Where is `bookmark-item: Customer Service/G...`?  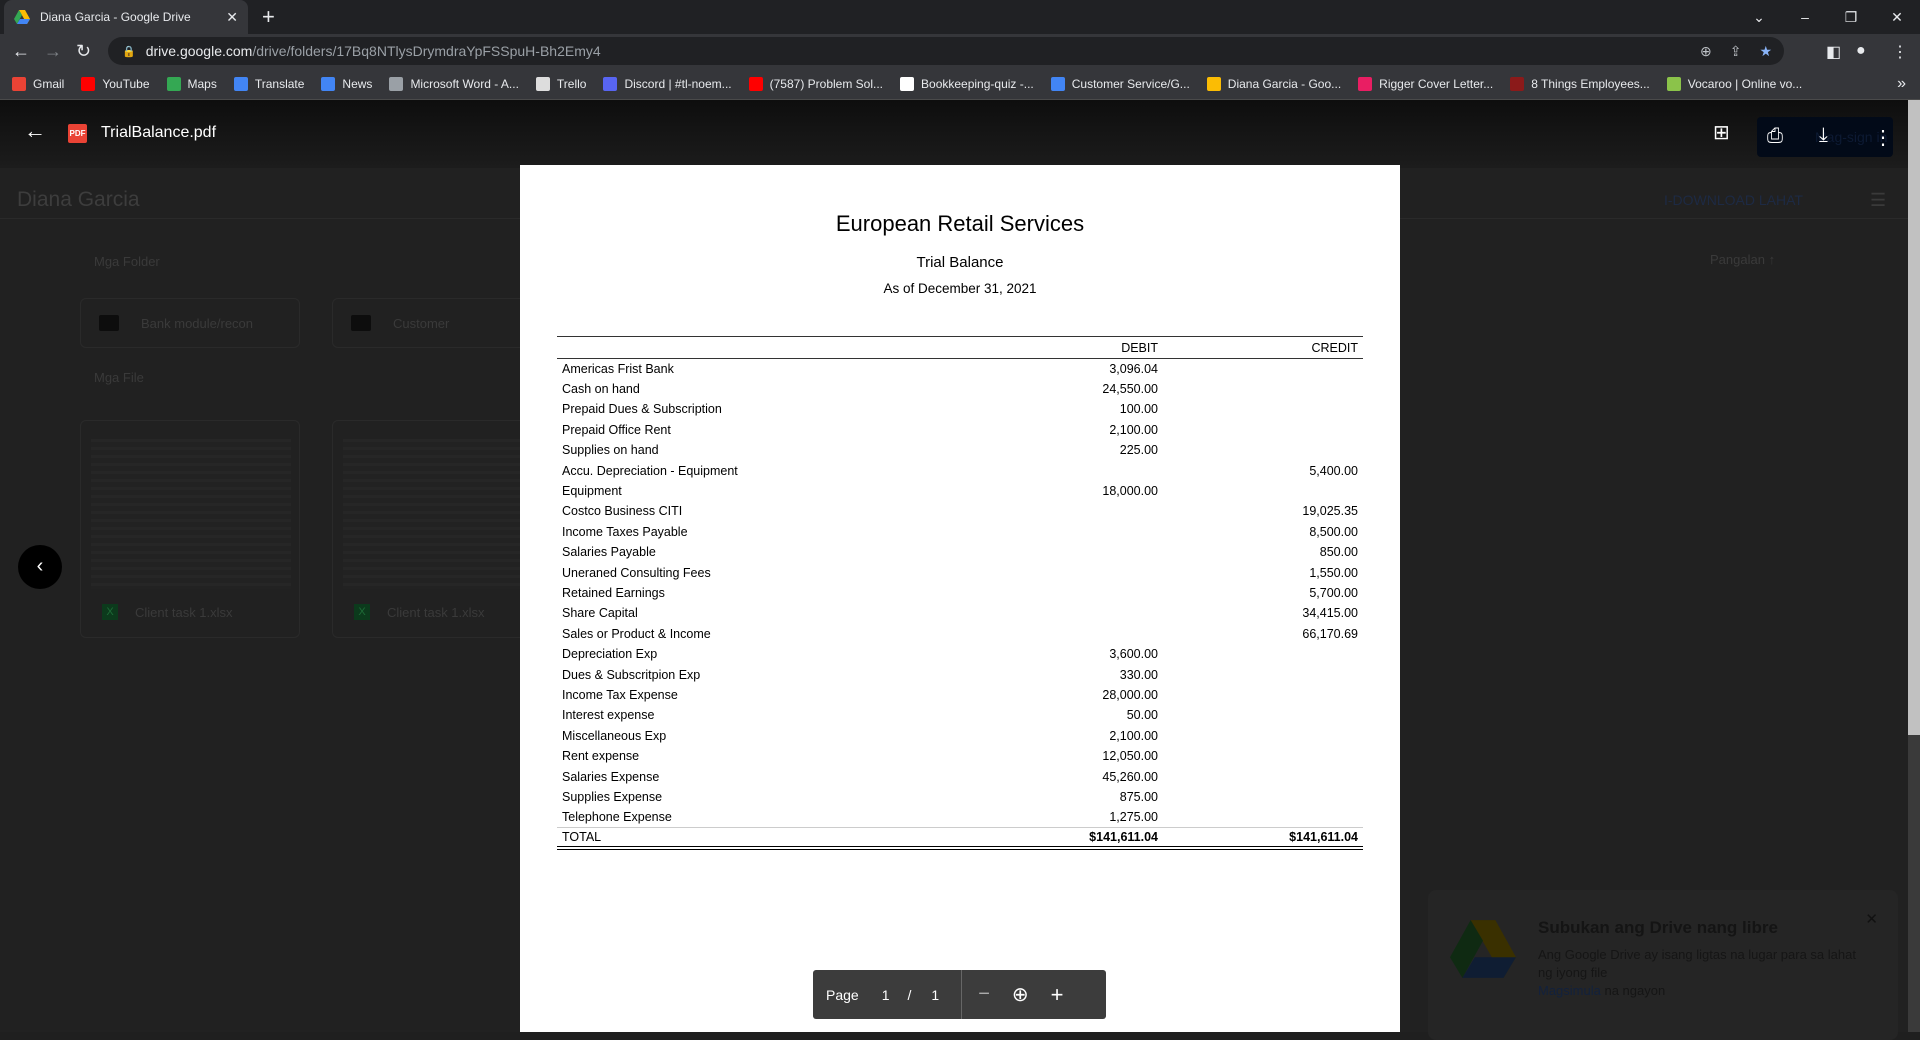 bookmark-item: Customer Service/G... is located at coordinates (1120, 83).